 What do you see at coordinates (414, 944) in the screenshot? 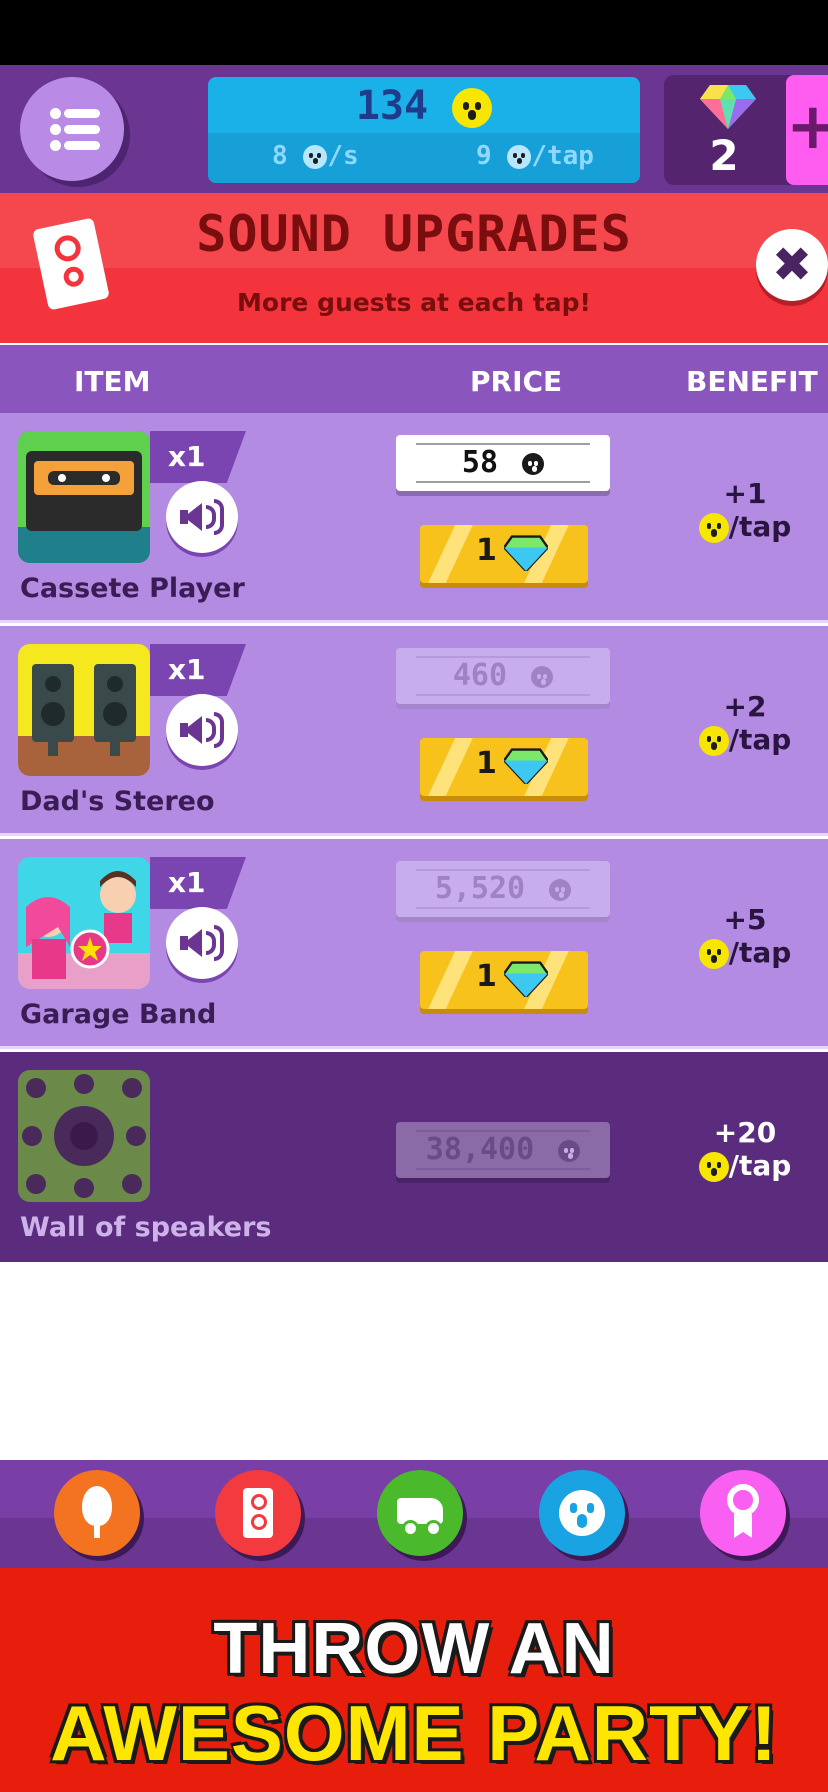
I see `upgrade-row: x1 Garage Band 5,520 1 +5 /tap` at bounding box center [414, 944].